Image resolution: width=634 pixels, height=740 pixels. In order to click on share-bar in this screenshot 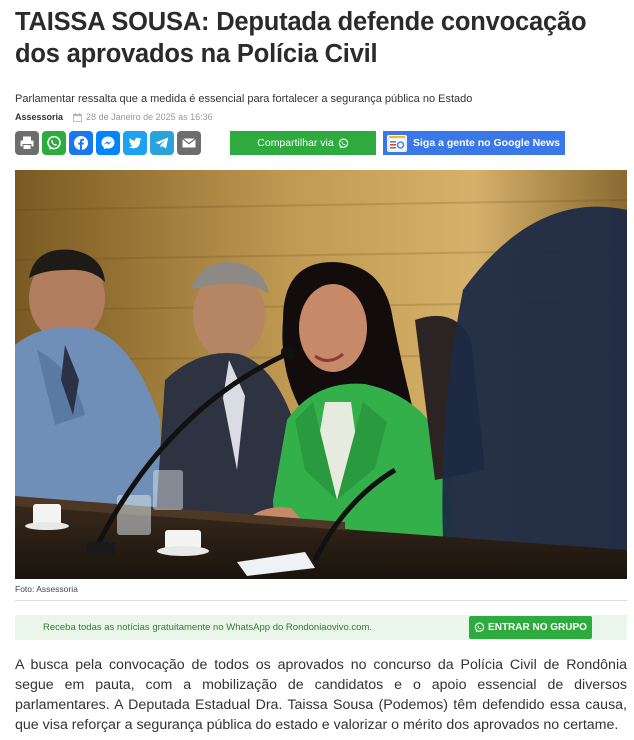, I will do `click(108, 143)`.